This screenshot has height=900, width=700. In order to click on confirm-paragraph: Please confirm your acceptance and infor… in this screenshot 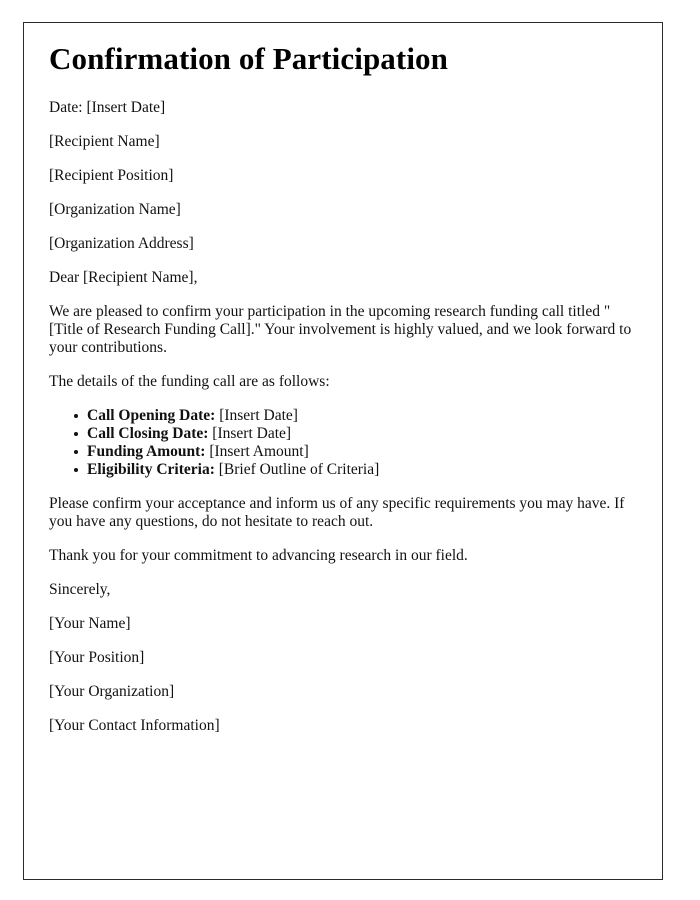, I will do `click(337, 512)`.